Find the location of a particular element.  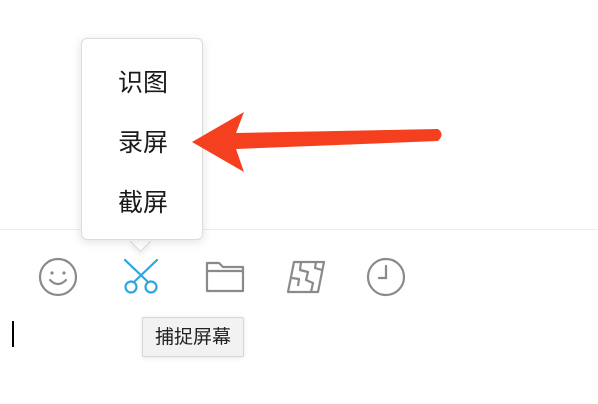

emoji-icon is located at coordinates (58, 277).